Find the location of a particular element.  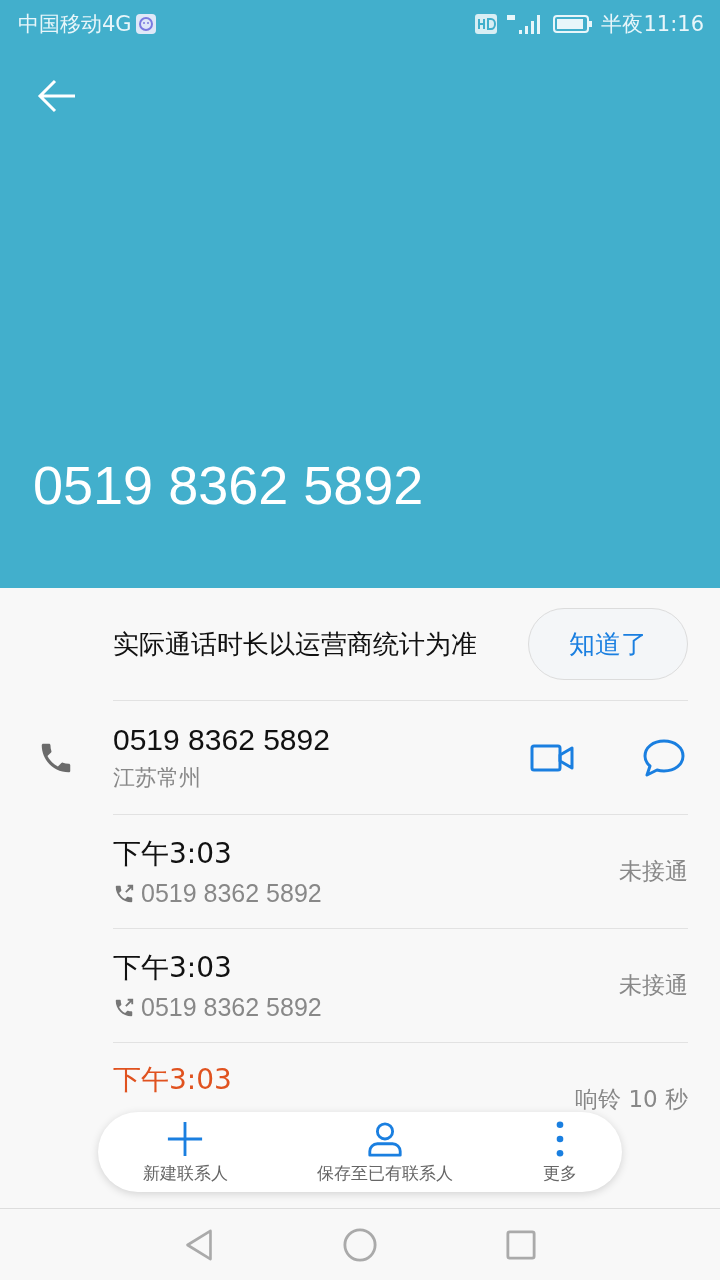

video-call-icon is located at coordinates (552, 757).